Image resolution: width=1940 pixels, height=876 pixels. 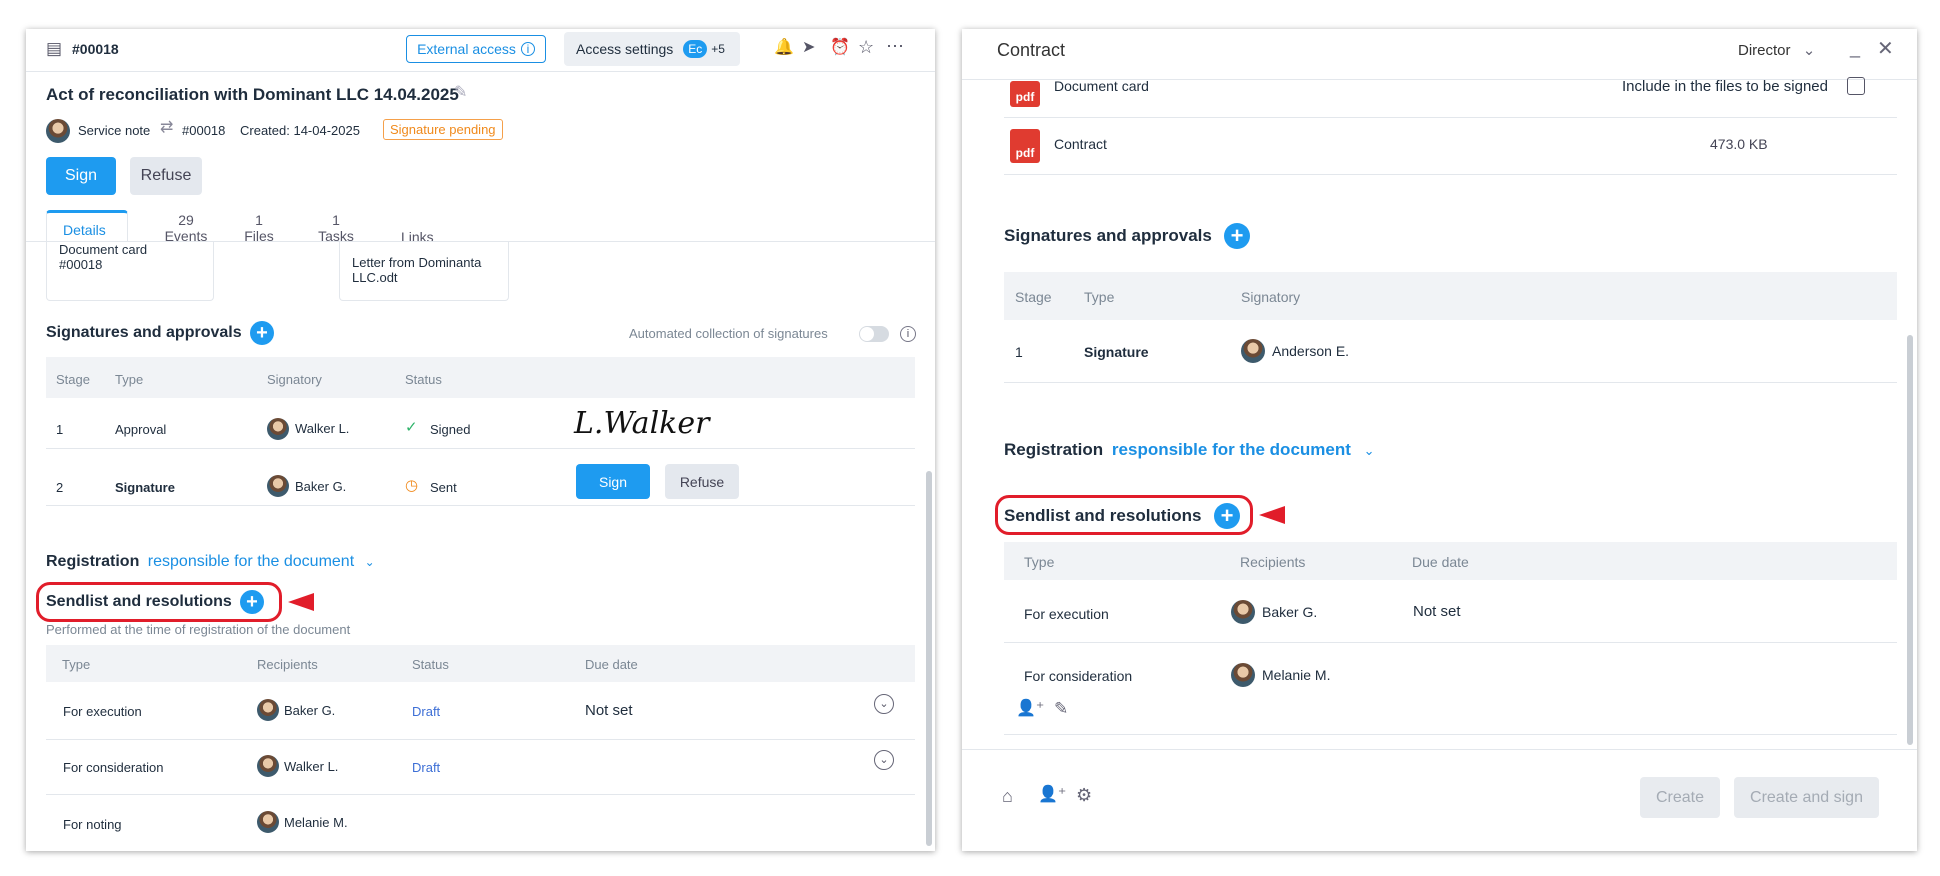 I want to click on sendlist-table-header, so click(x=480, y=663).